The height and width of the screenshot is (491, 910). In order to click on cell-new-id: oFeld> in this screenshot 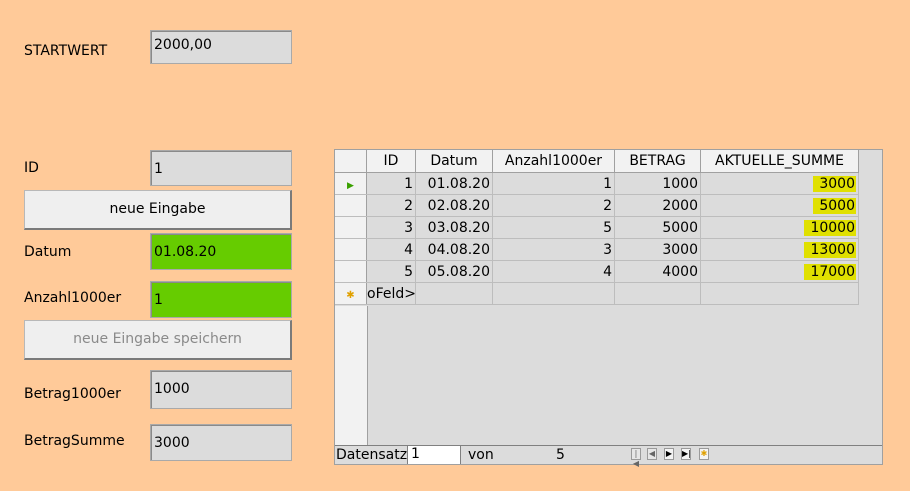, I will do `click(391, 293)`.